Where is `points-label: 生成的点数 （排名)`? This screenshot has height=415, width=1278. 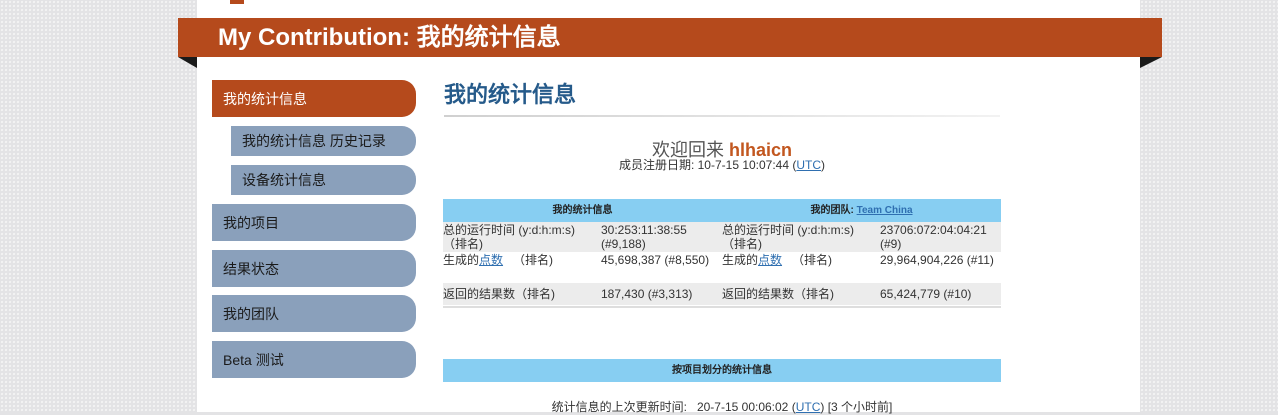
points-label: 生成的点数 （排名) is located at coordinates (522, 267).